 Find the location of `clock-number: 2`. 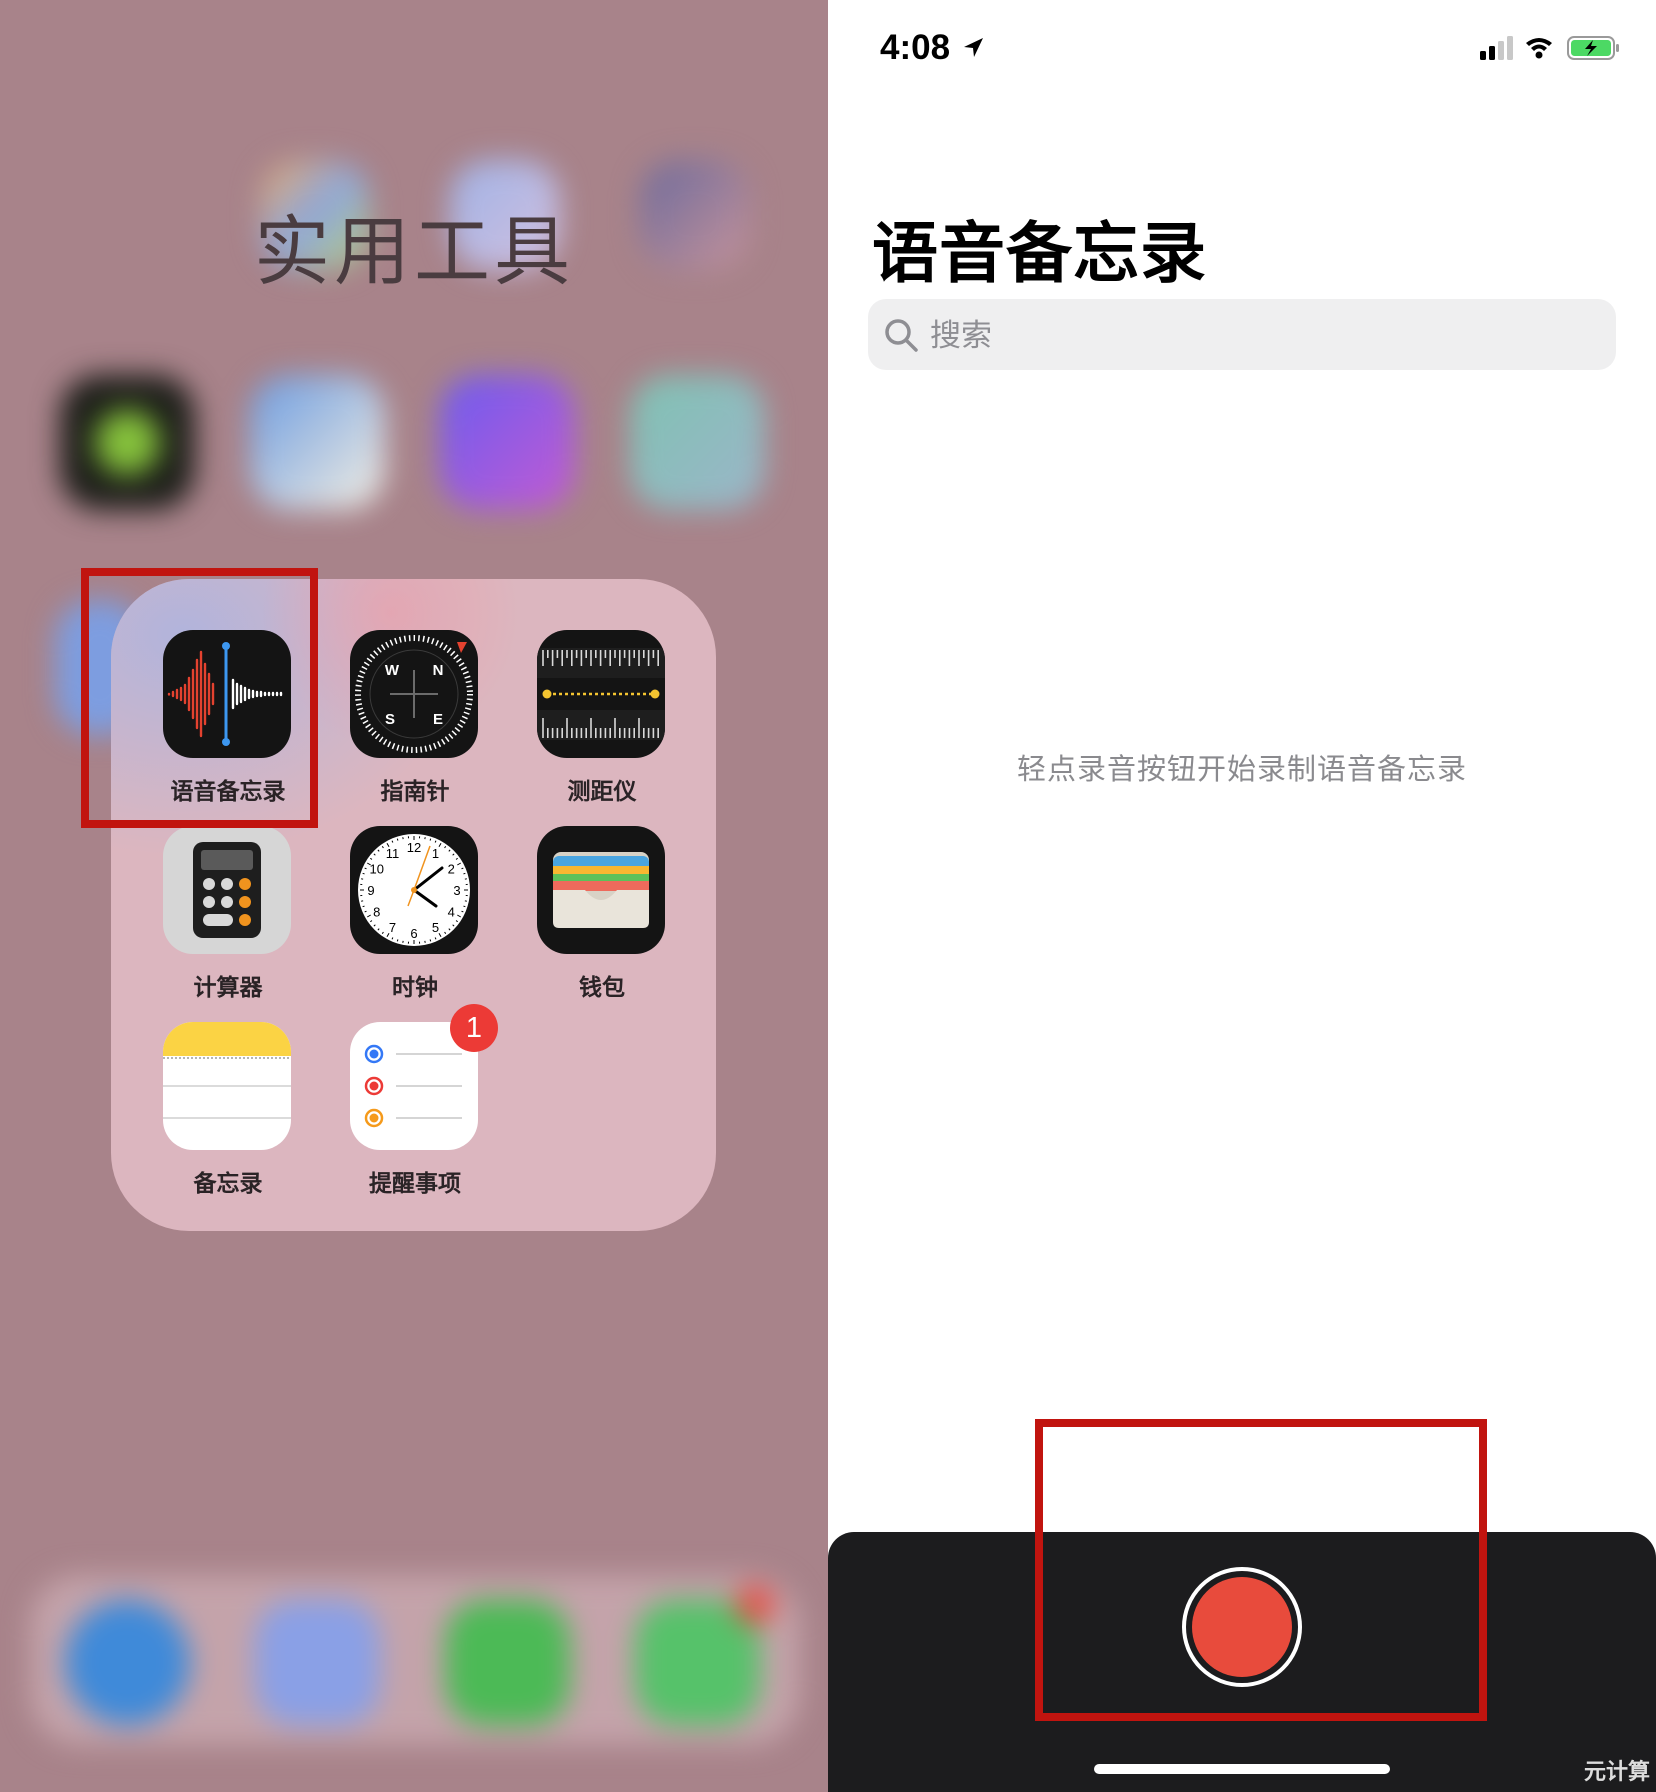

clock-number: 2 is located at coordinates (451, 869).